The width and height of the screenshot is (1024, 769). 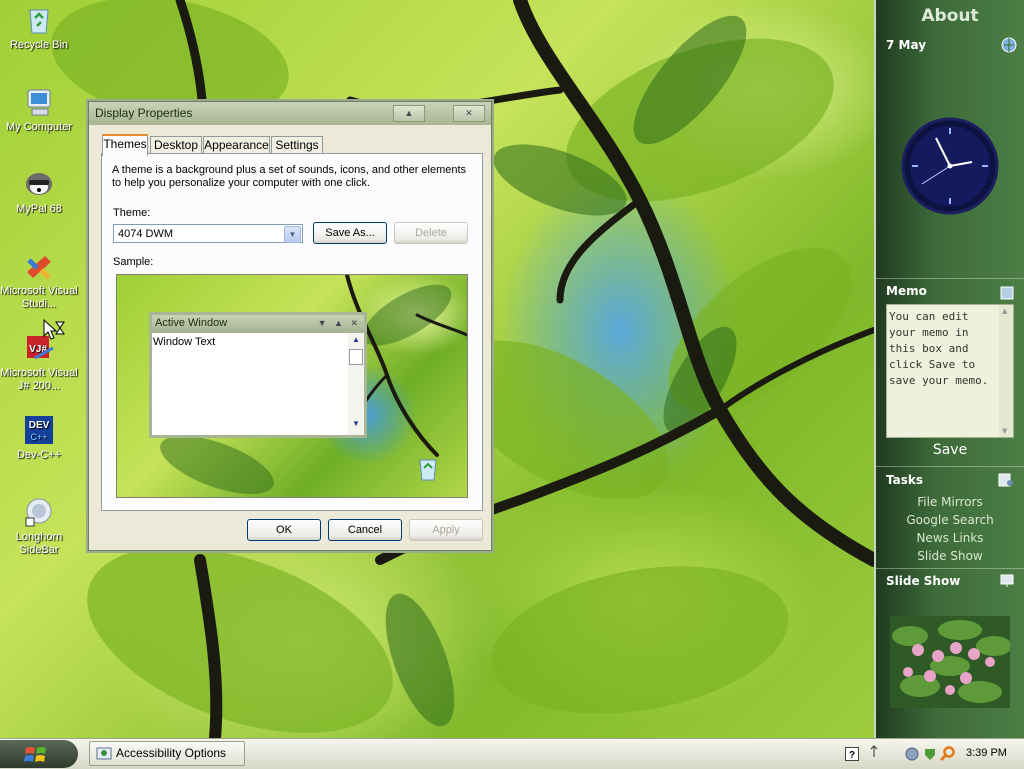 I want to click on sample-window-controls-icon: ▼ ▲ ✕, so click(x=337, y=323).